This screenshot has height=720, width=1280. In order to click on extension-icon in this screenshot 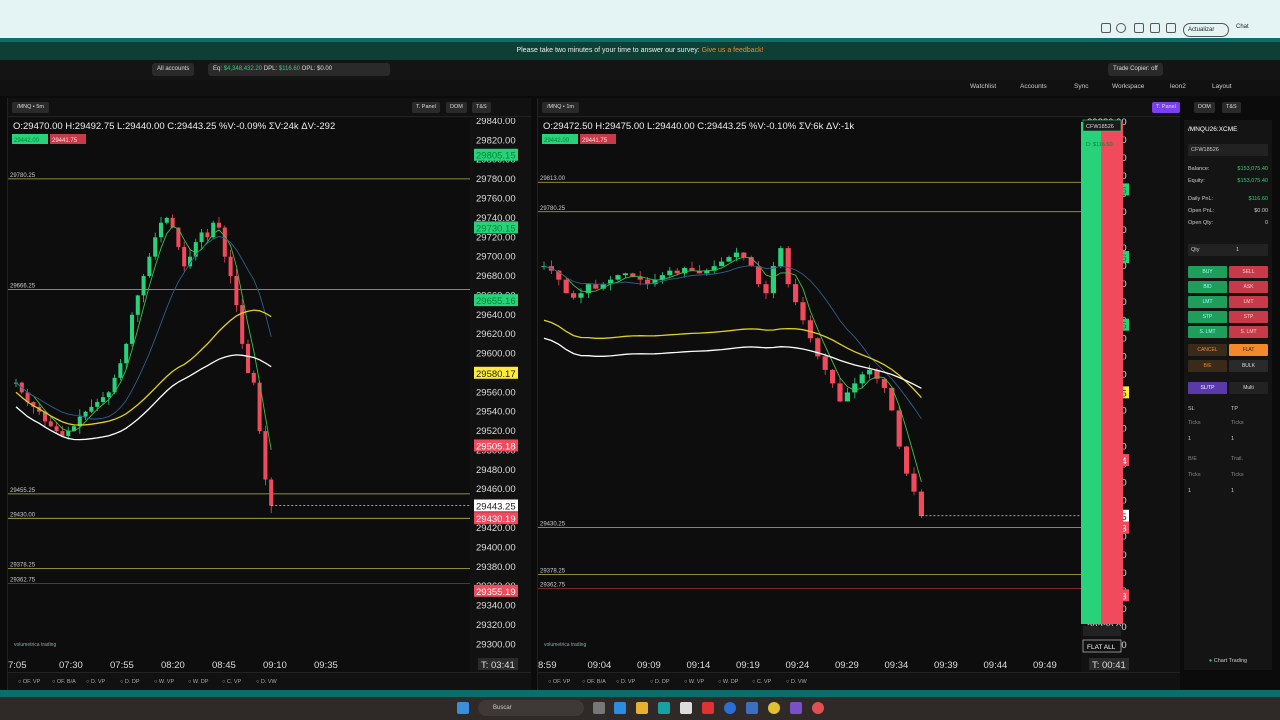, I will do `click(1139, 28)`.